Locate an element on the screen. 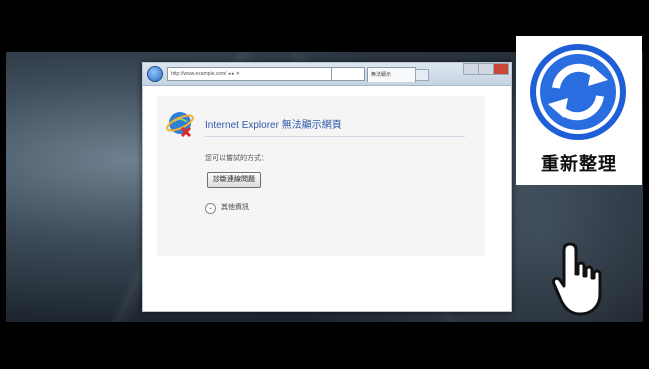 The width and height of the screenshot is (649, 369). more-info-link: ⌄ 其他資訊 is located at coordinates (227, 208).